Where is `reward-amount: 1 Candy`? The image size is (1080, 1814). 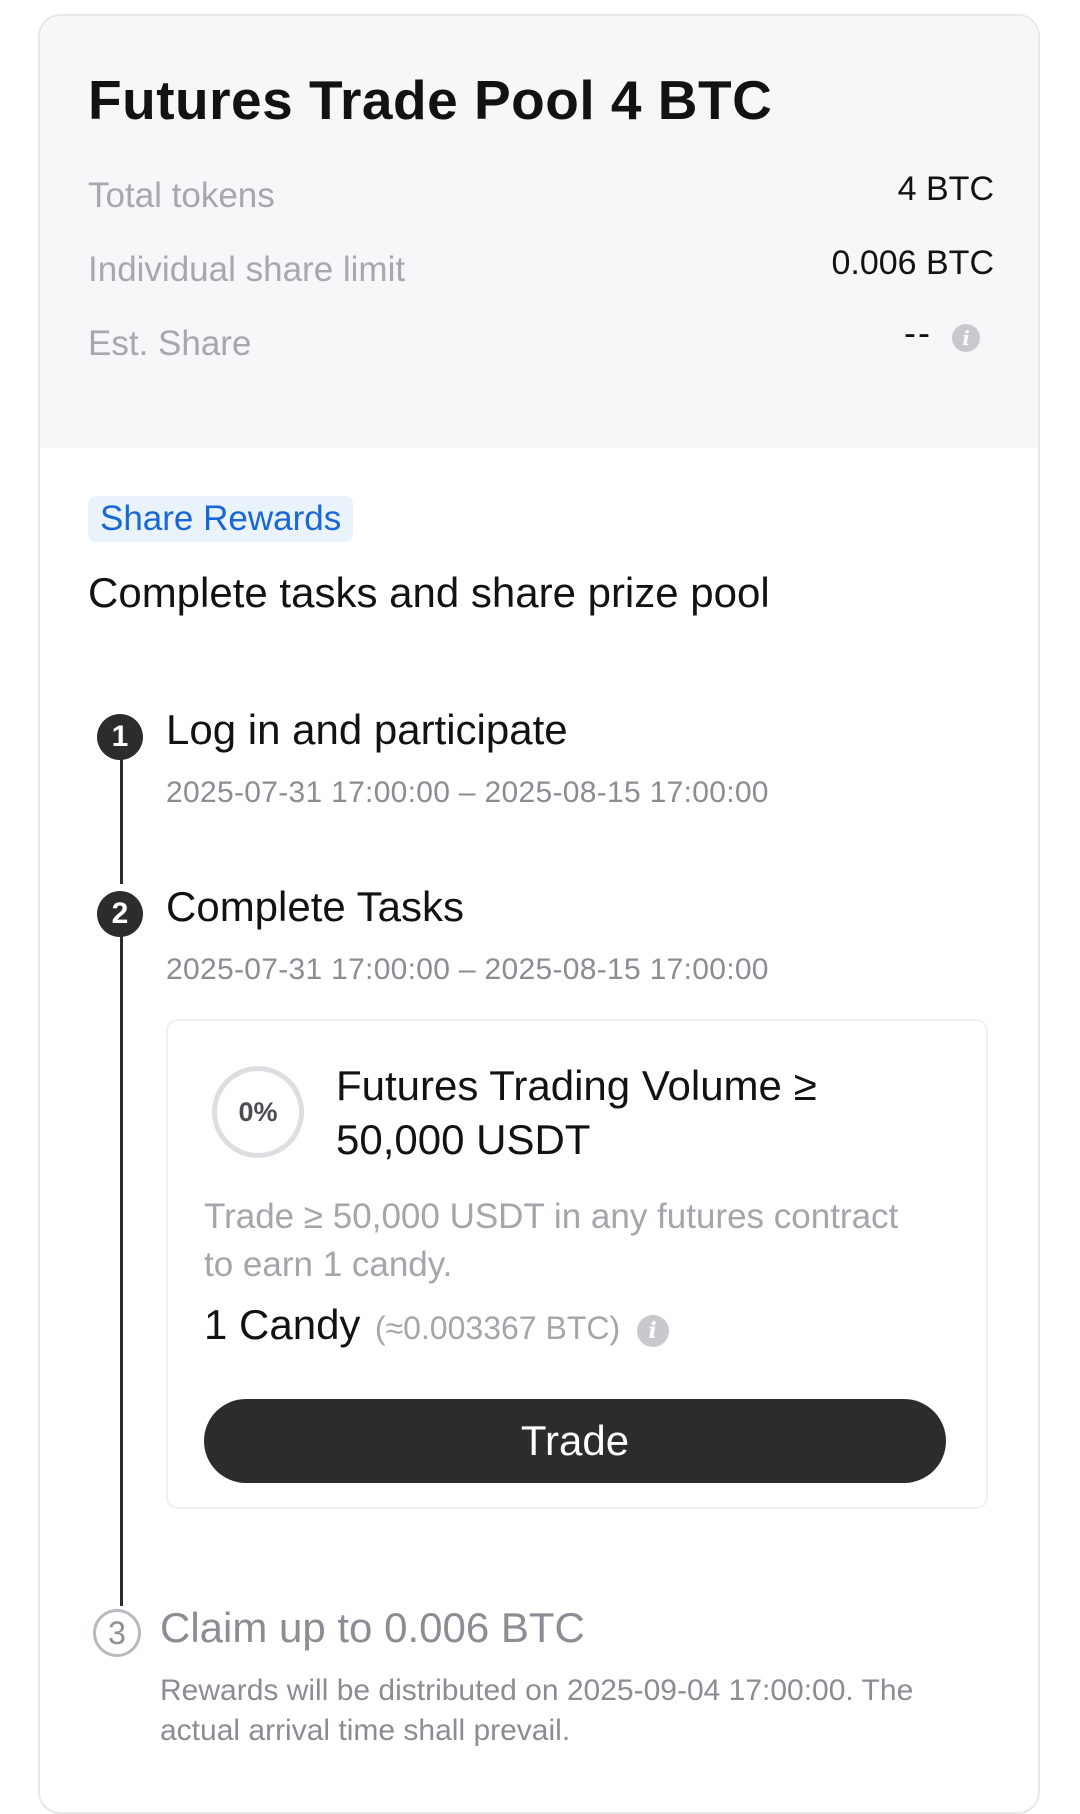
reward-amount: 1 Candy is located at coordinates (282, 1324).